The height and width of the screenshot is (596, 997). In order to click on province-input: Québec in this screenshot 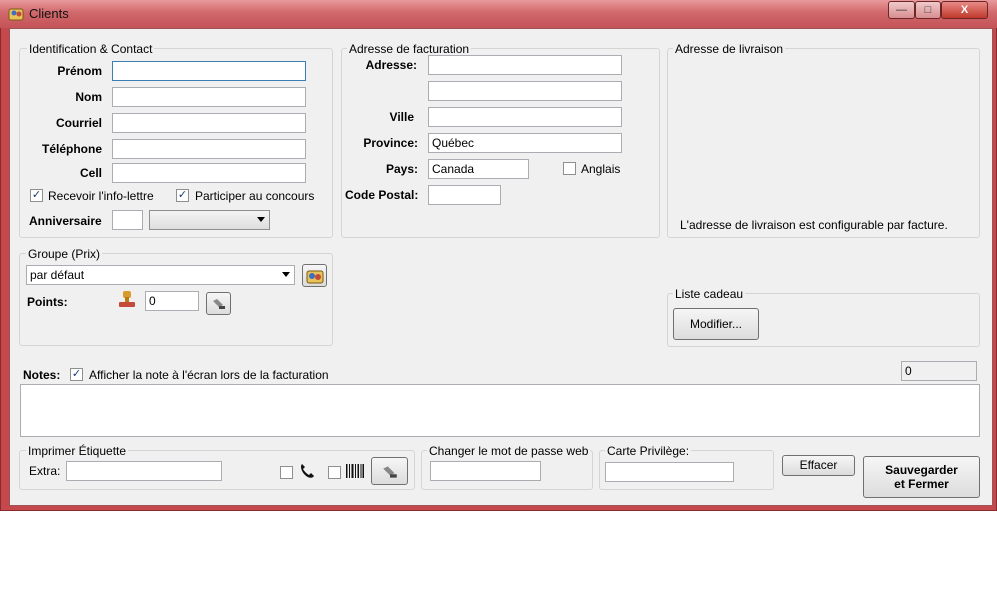, I will do `click(525, 143)`.